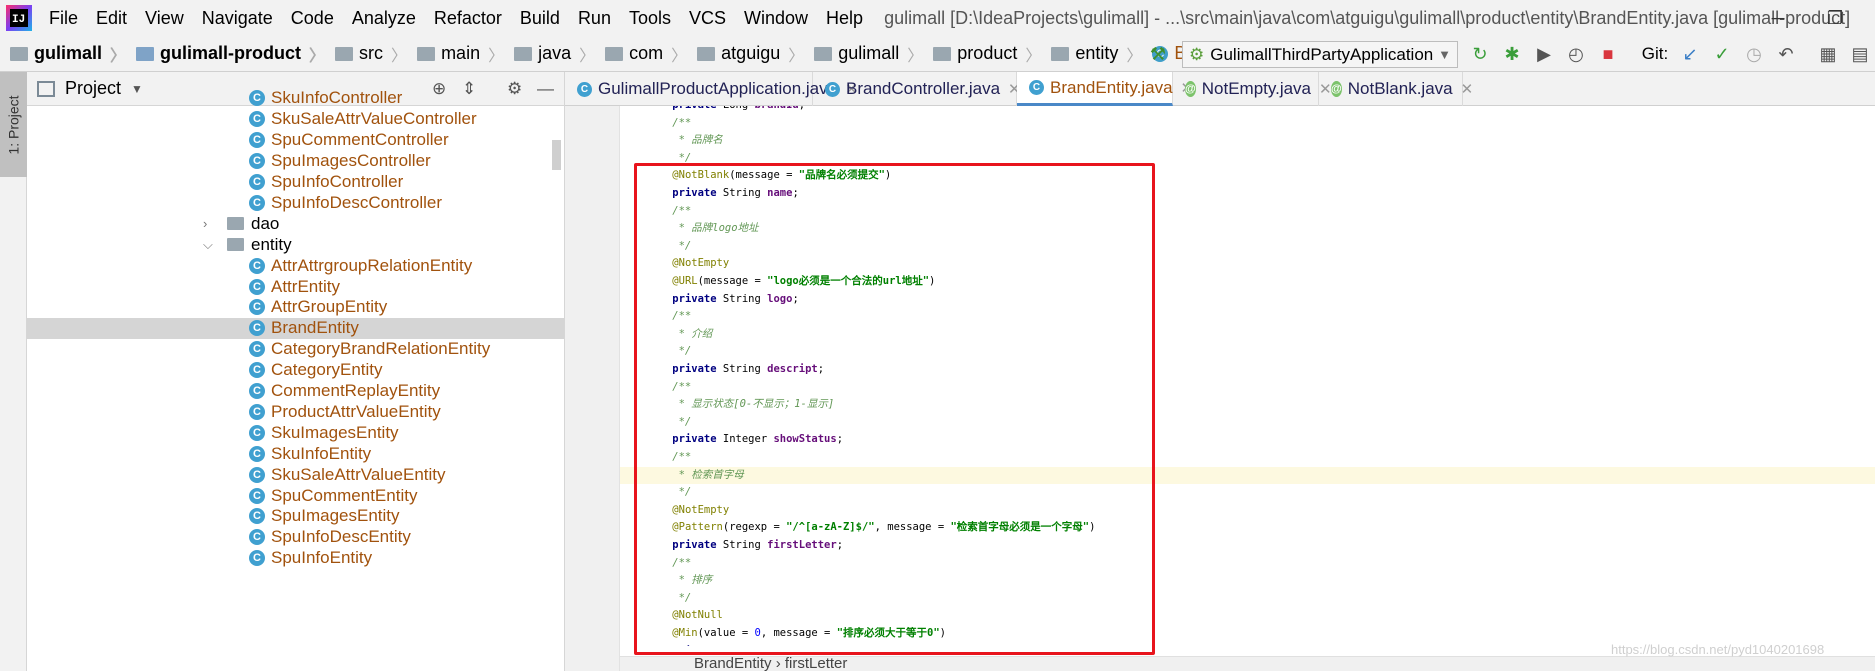 The image size is (1875, 671). I want to click on tree-class-item: C SpuCommentController, so click(295, 140).